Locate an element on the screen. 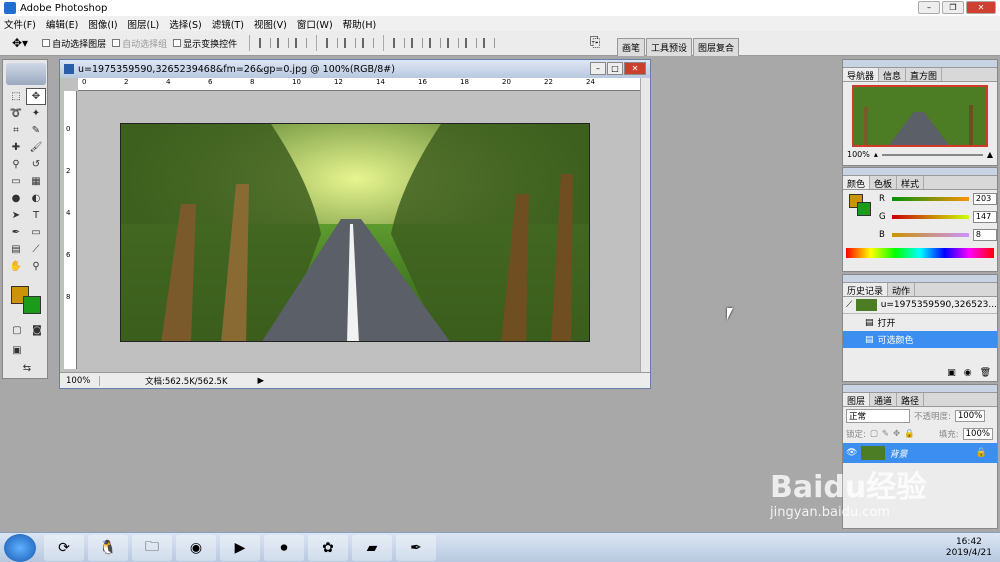 Image resolution: width=1000 pixels, height=562 pixels. tab-paths: 路径 is located at coordinates (911, 400).